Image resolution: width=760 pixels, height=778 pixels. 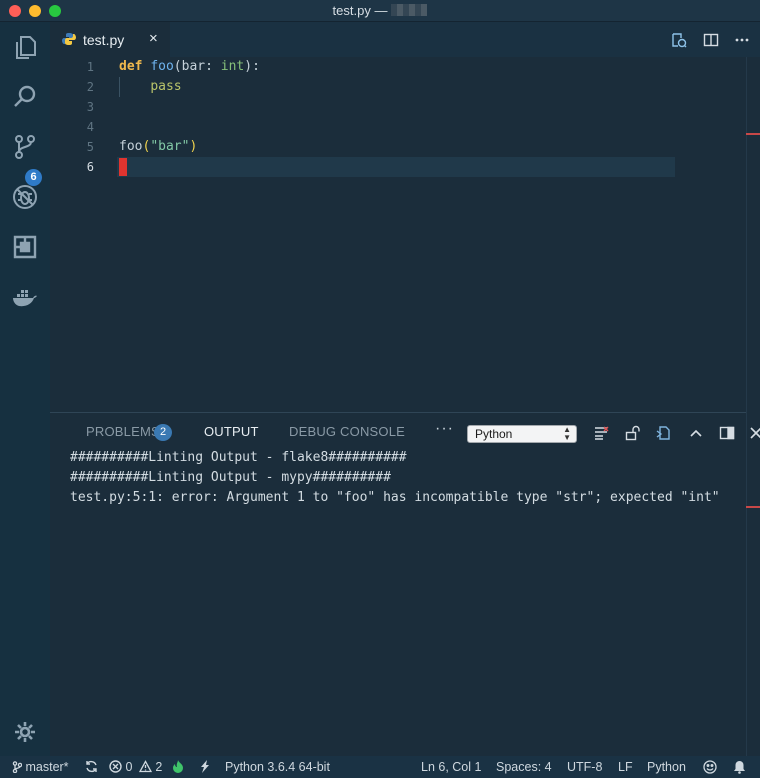 What do you see at coordinates (163, 432) in the screenshot?
I see `problems-count-badge: 2` at bounding box center [163, 432].